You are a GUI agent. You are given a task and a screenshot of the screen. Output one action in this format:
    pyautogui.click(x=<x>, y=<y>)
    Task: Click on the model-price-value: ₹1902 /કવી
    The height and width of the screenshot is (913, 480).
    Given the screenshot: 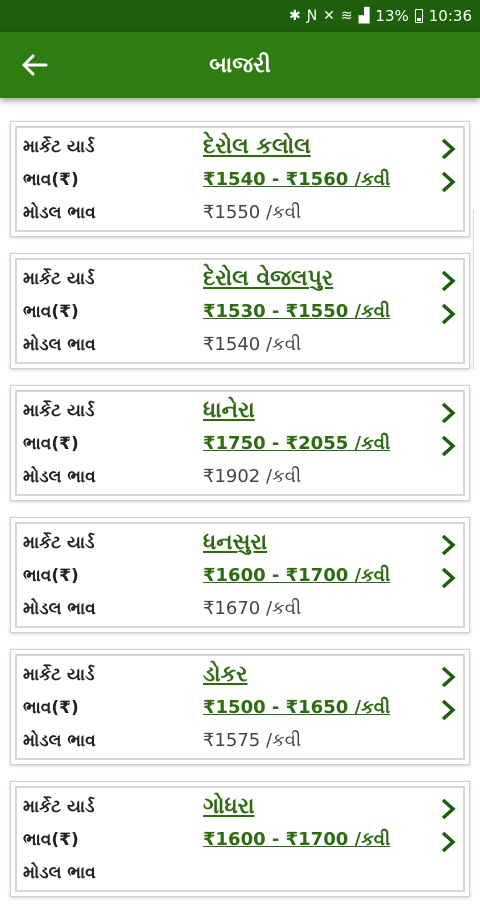 What is the action you would take?
    pyautogui.click(x=252, y=476)
    